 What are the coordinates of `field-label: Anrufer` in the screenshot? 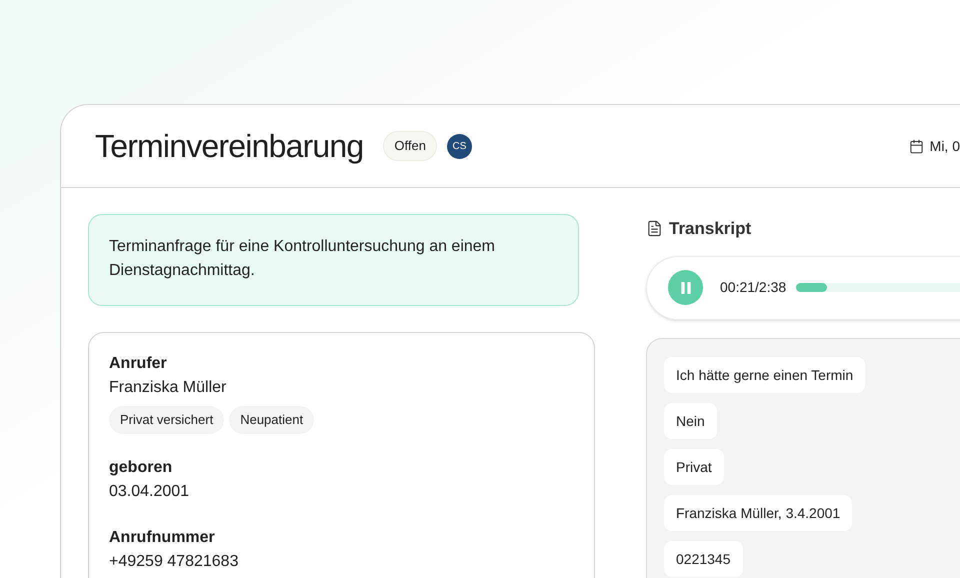 It's located at (138, 364).